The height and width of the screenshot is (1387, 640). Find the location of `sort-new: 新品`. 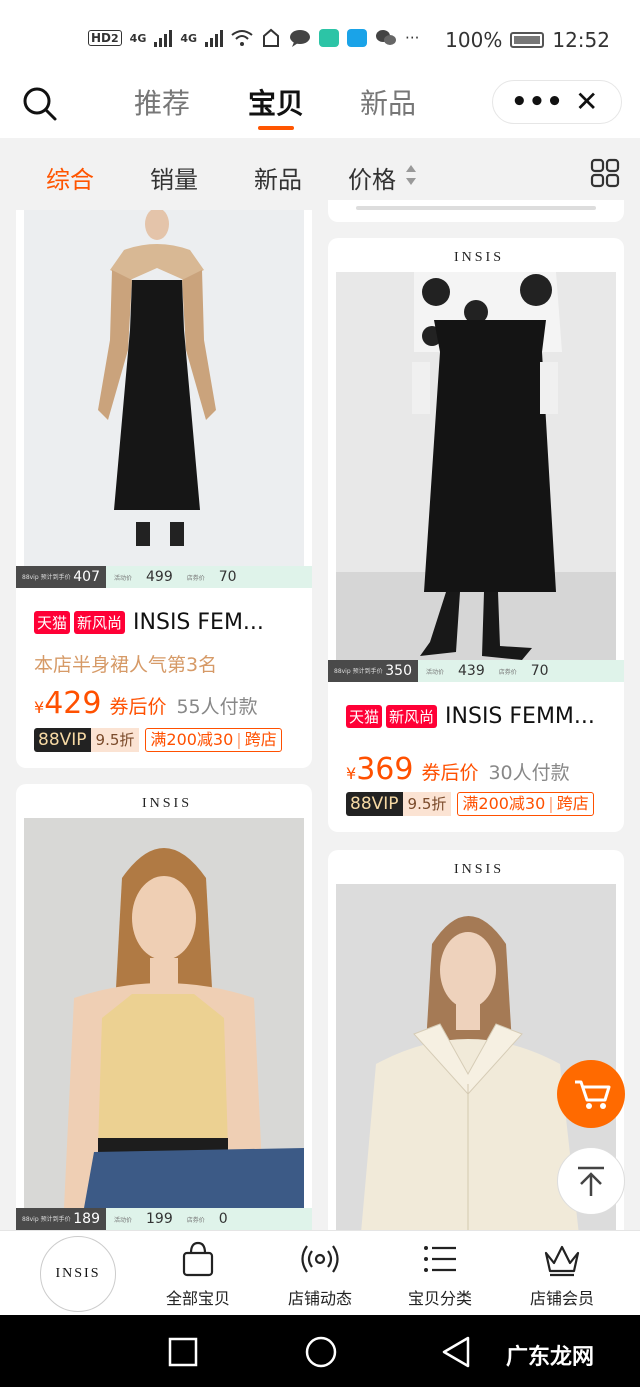

sort-new: 新品 is located at coordinates (278, 177).